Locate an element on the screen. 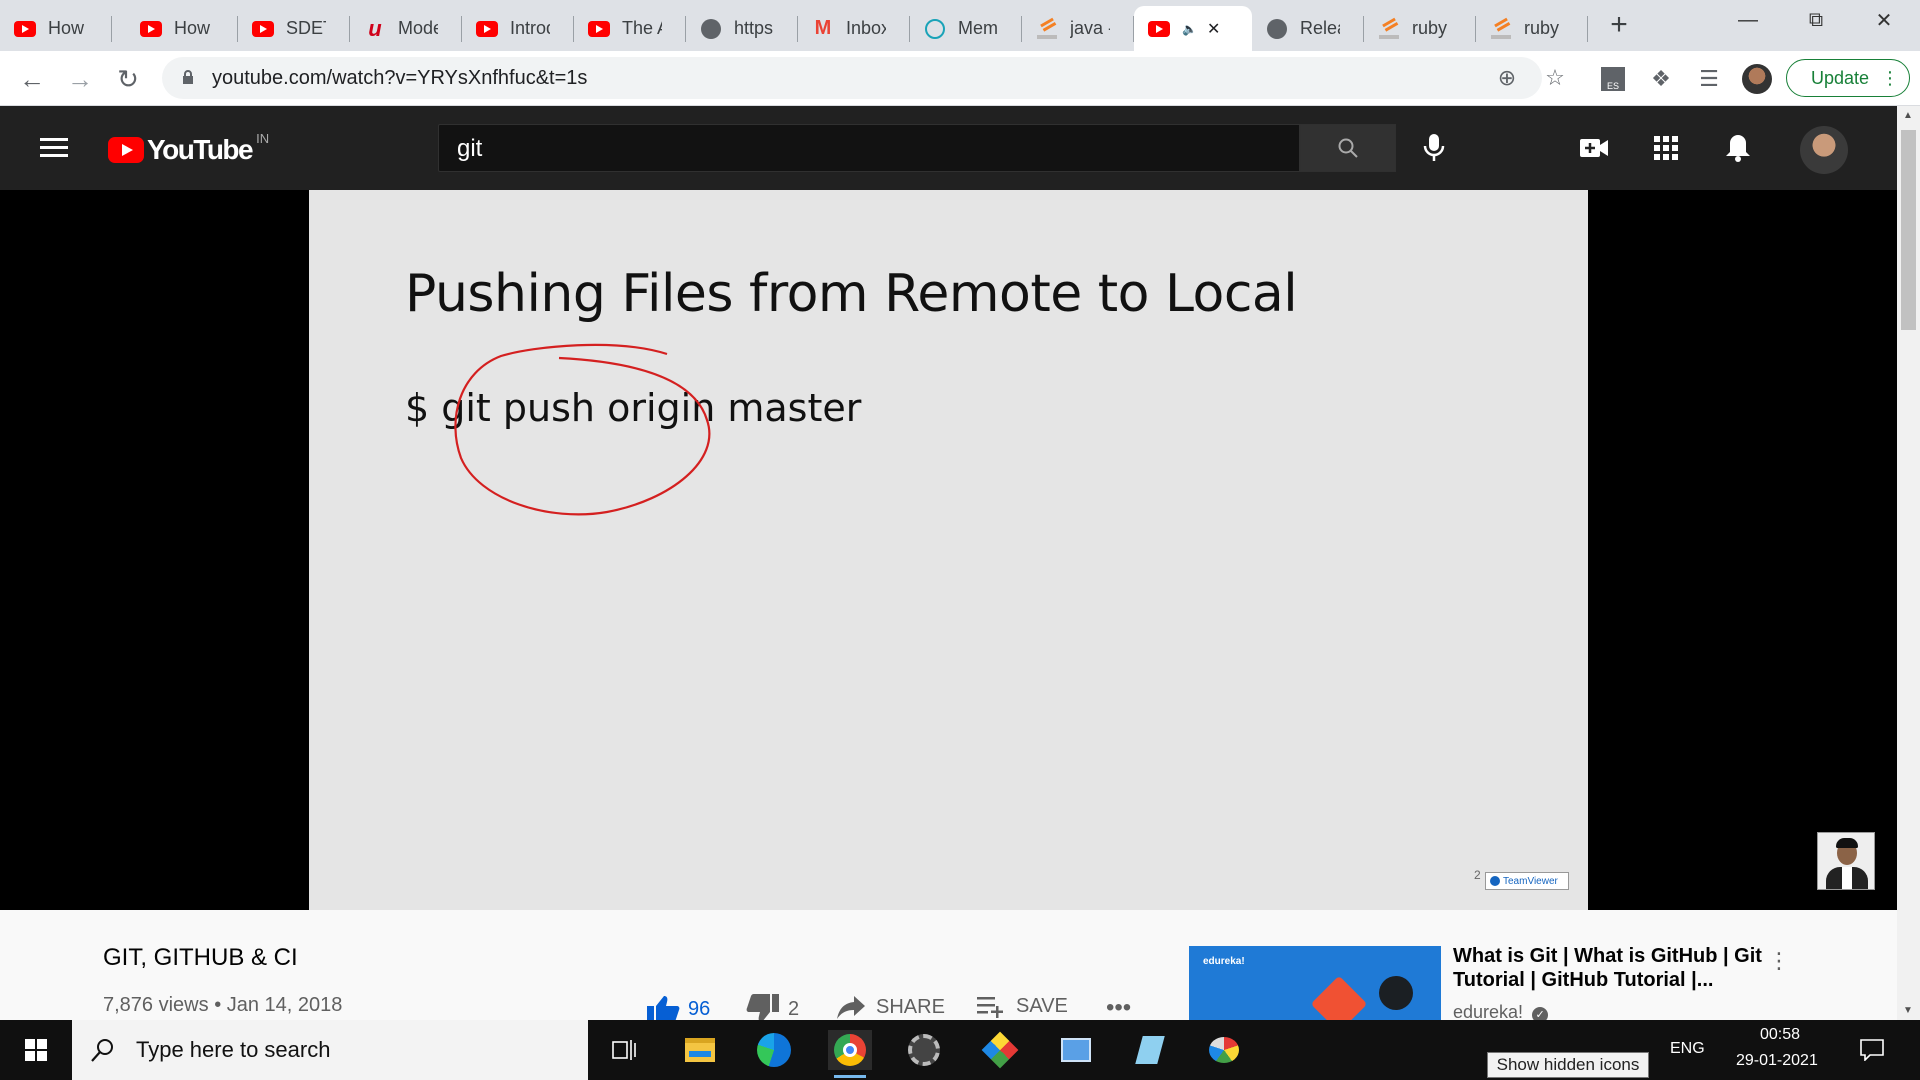 This screenshot has width=1920, height=1080. update-label: Update is located at coordinates (1840, 77).